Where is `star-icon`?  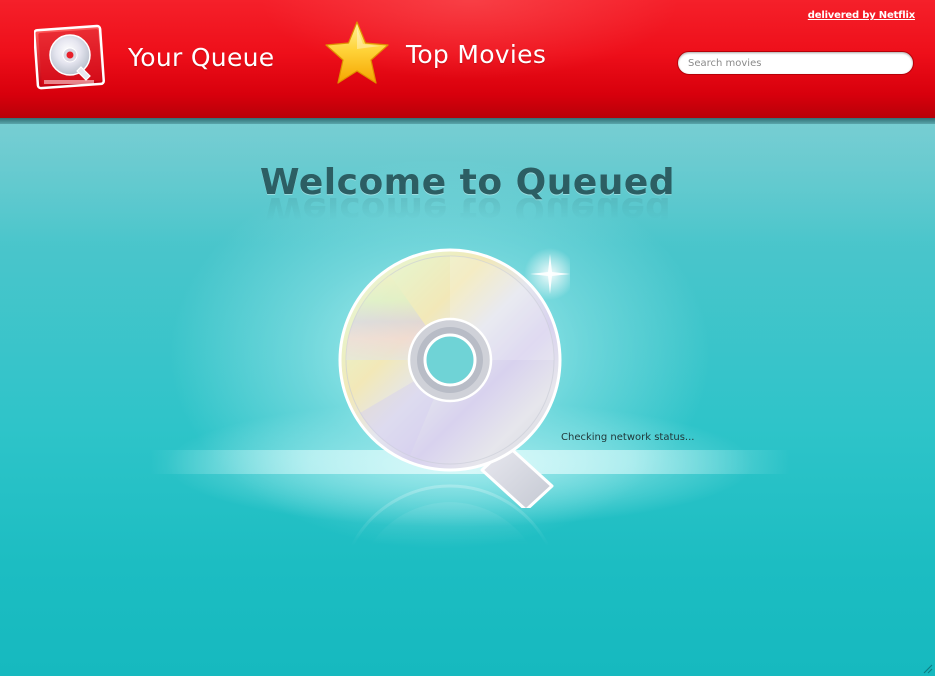 star-icon is located at coordinates (357, 52).